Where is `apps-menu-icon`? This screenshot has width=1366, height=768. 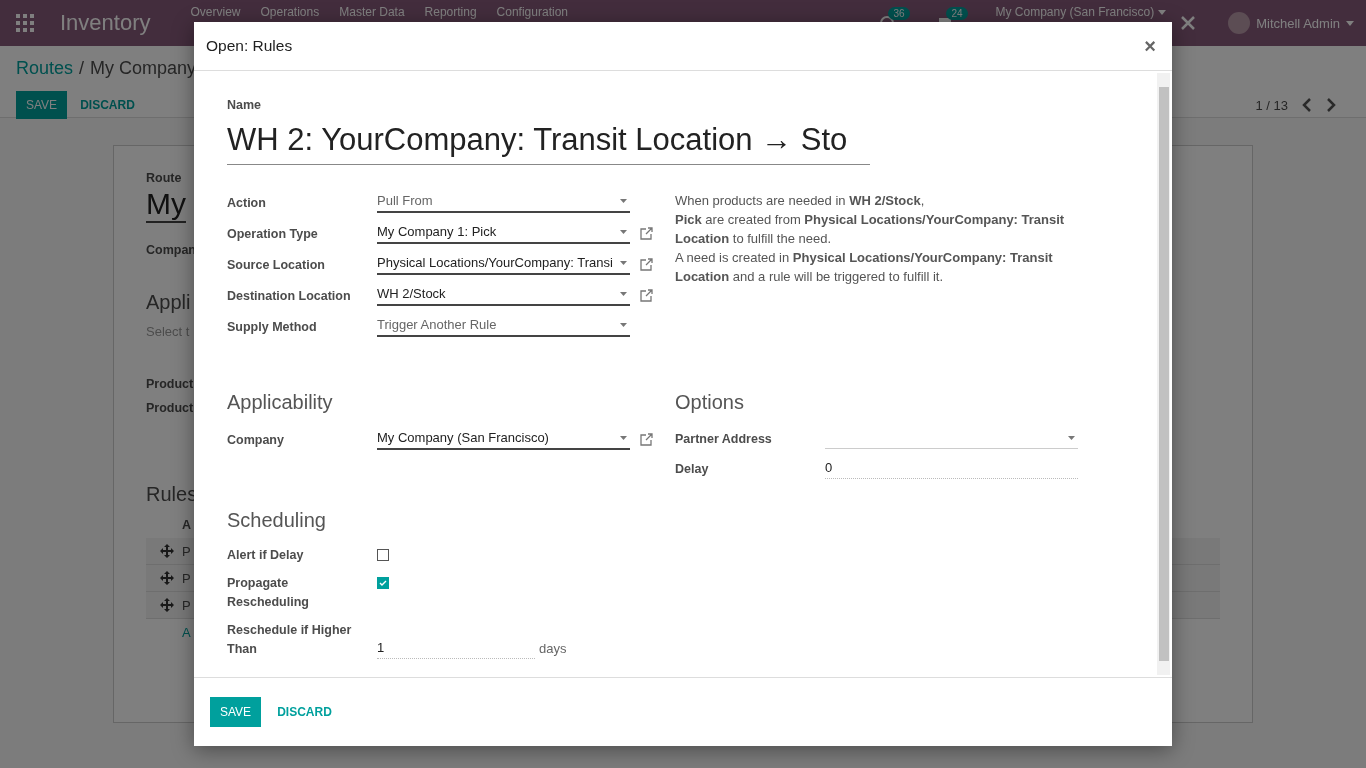
apps-menu-icon is located at coordinates (25, 23).